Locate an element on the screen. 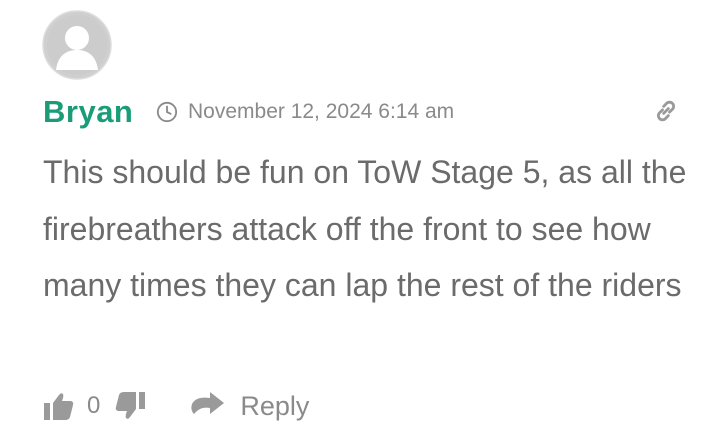  comment-actions: 0 Reply is located at coordinates (176, 406).